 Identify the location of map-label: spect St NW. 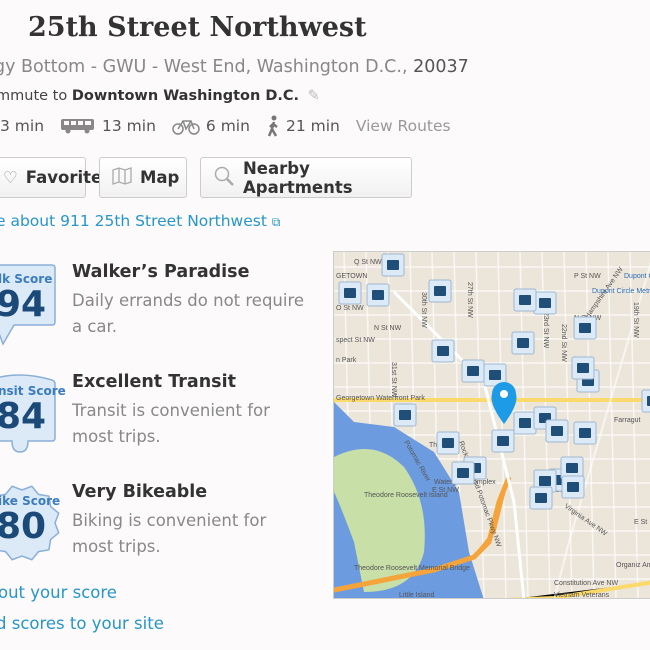
(355, 340).